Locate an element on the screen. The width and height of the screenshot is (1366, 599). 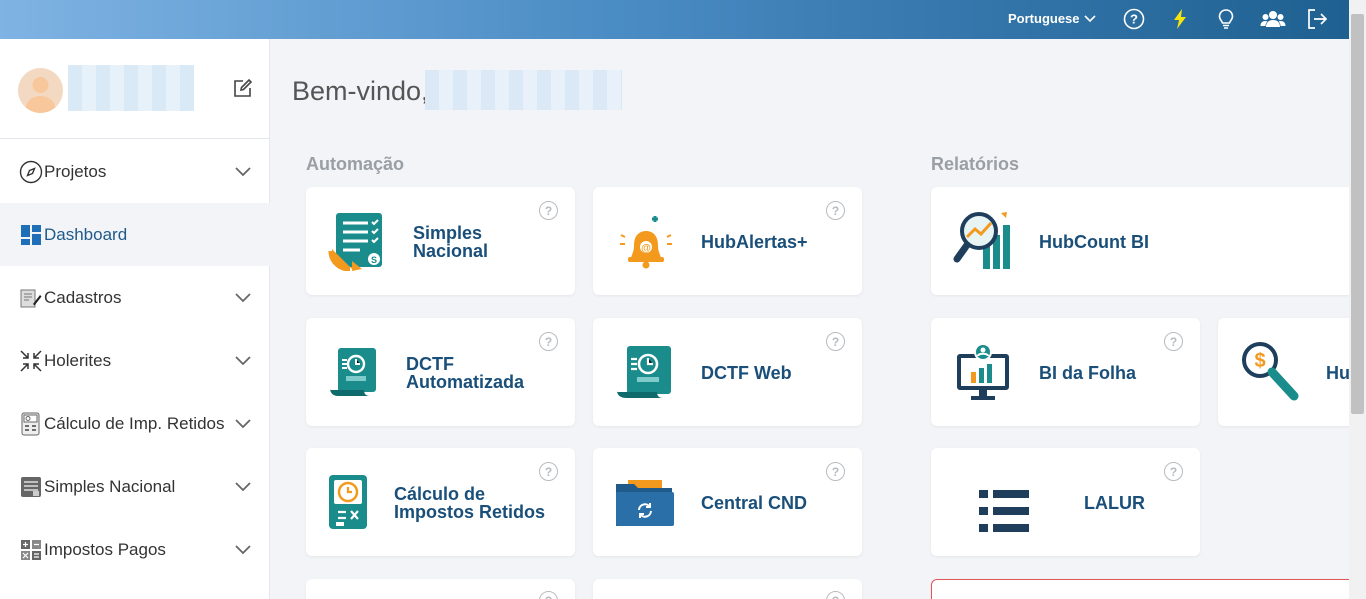
sidebar-item-calculo-imp-retidos: Cálculo de Imp. Retidos is located at coordinates (135, 423).